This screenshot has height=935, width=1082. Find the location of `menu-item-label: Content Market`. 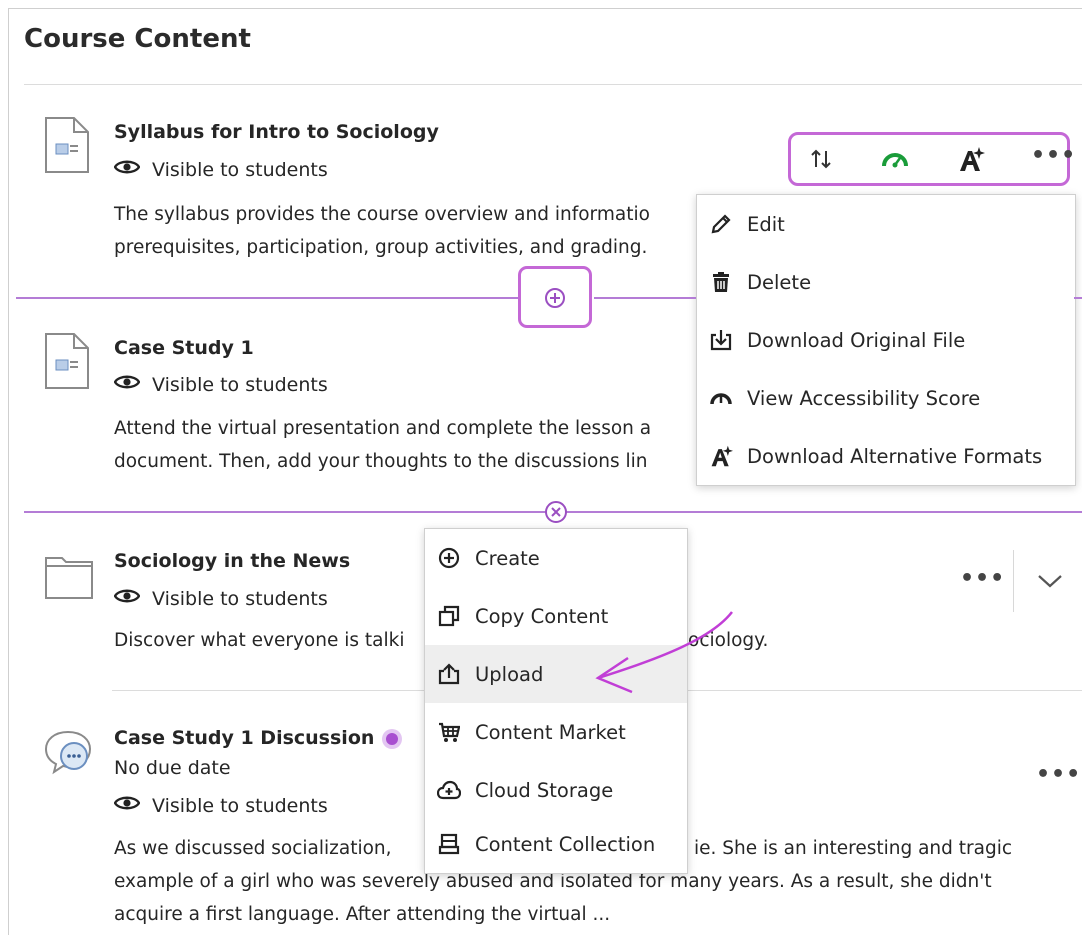

menu-item-label: Content Market is located at coordinates (550, 732).